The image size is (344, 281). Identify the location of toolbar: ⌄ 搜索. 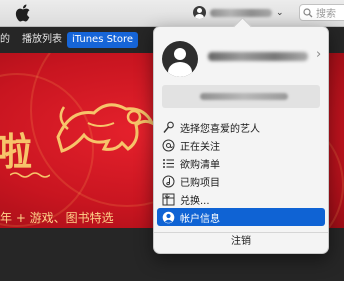
(172, 13).